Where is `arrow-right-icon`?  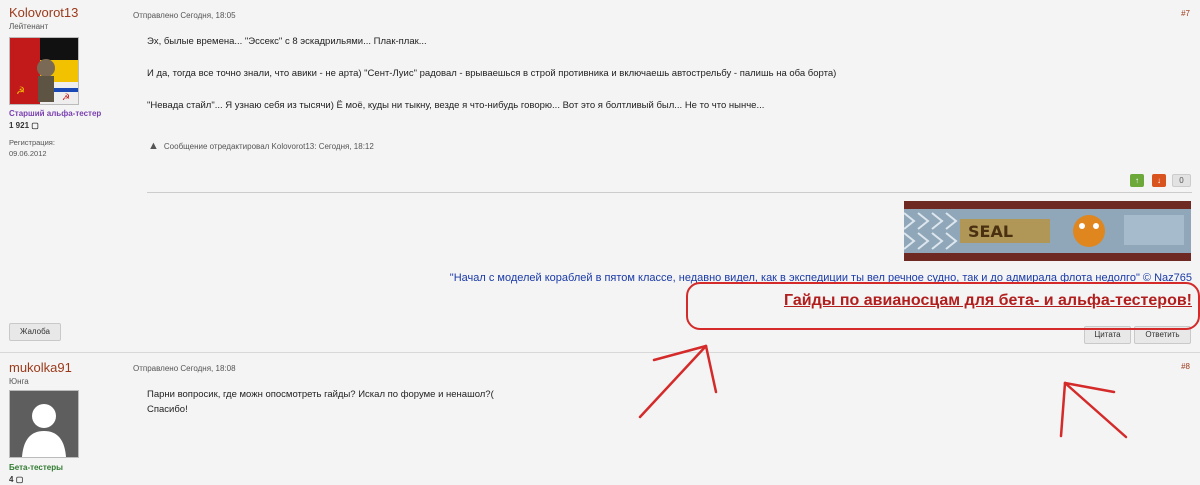
arrow-right-icon is located at coordinates (1093, 410).